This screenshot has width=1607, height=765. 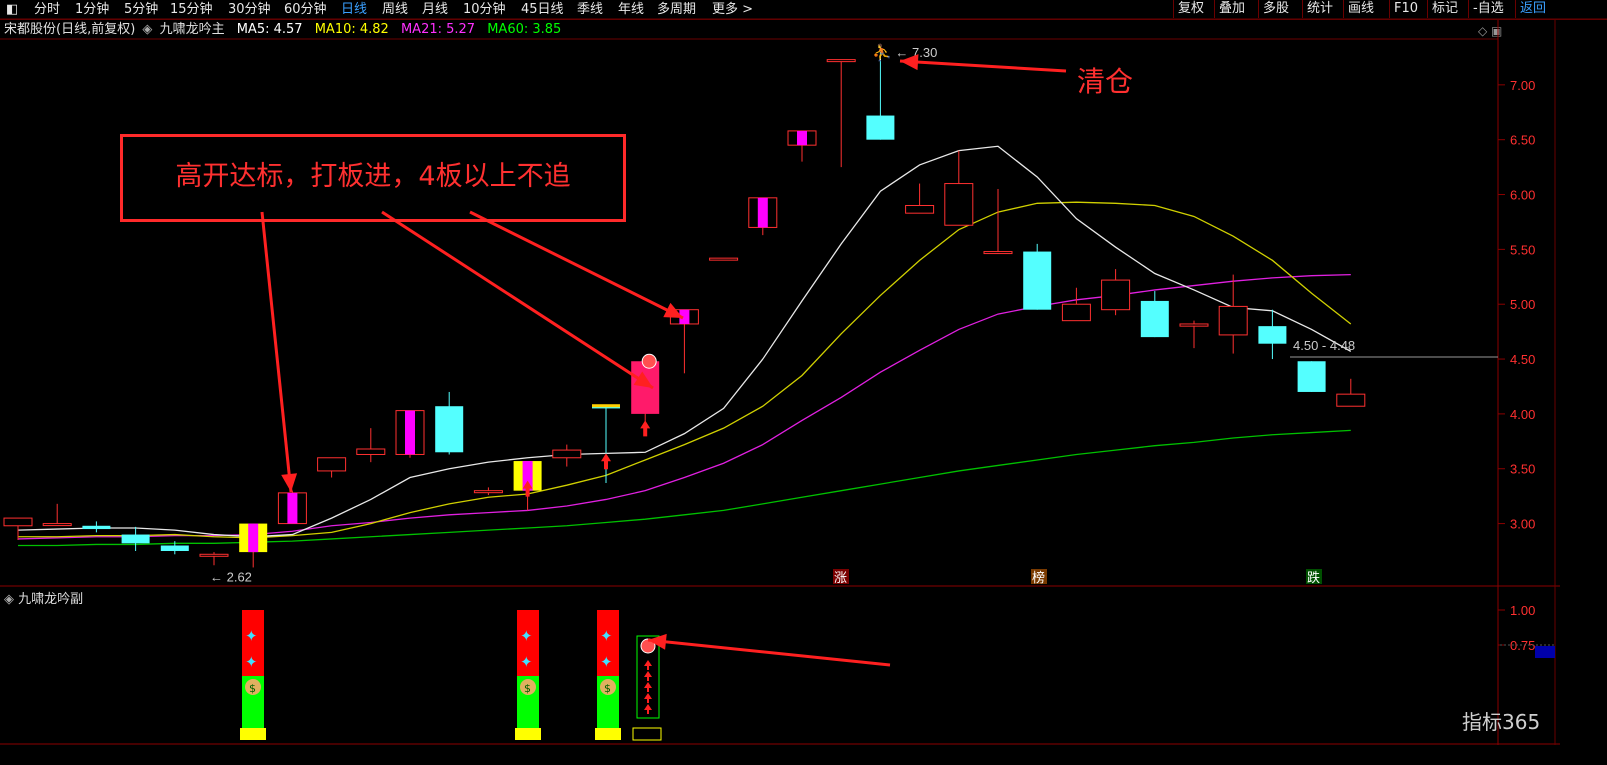 What do you see at coordinates (1522, 140) in the screenshot?
I see `price-tick-label: 6.50` at bounding box center [1522, 140].